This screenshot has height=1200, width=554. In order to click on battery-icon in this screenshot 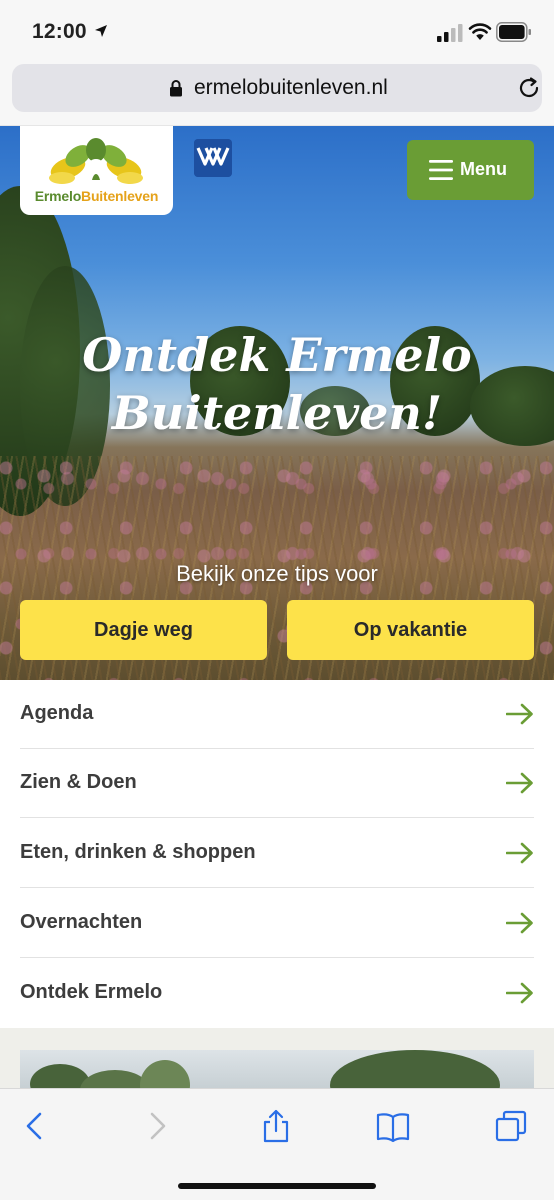, I will do `click(513, 32)`.